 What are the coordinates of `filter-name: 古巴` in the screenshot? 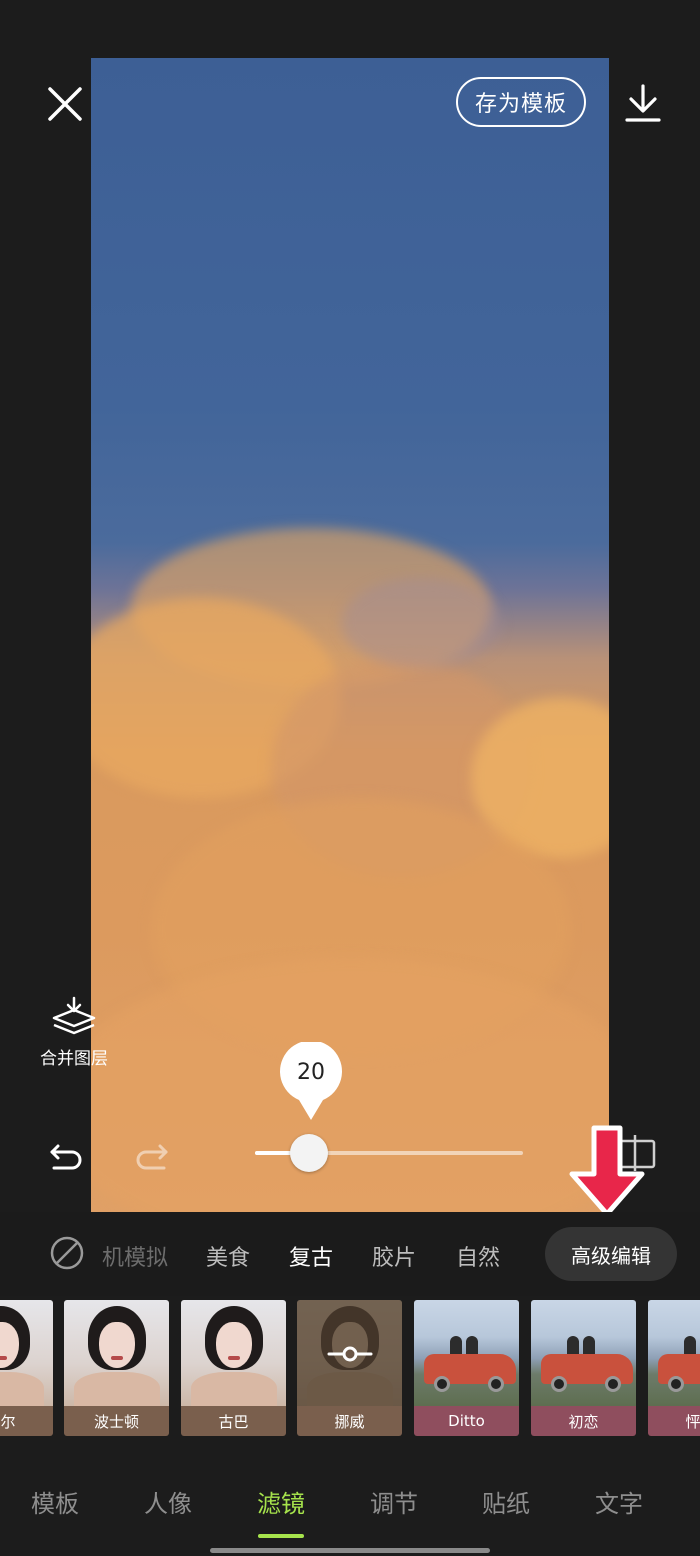 It's located at (233, 1421).